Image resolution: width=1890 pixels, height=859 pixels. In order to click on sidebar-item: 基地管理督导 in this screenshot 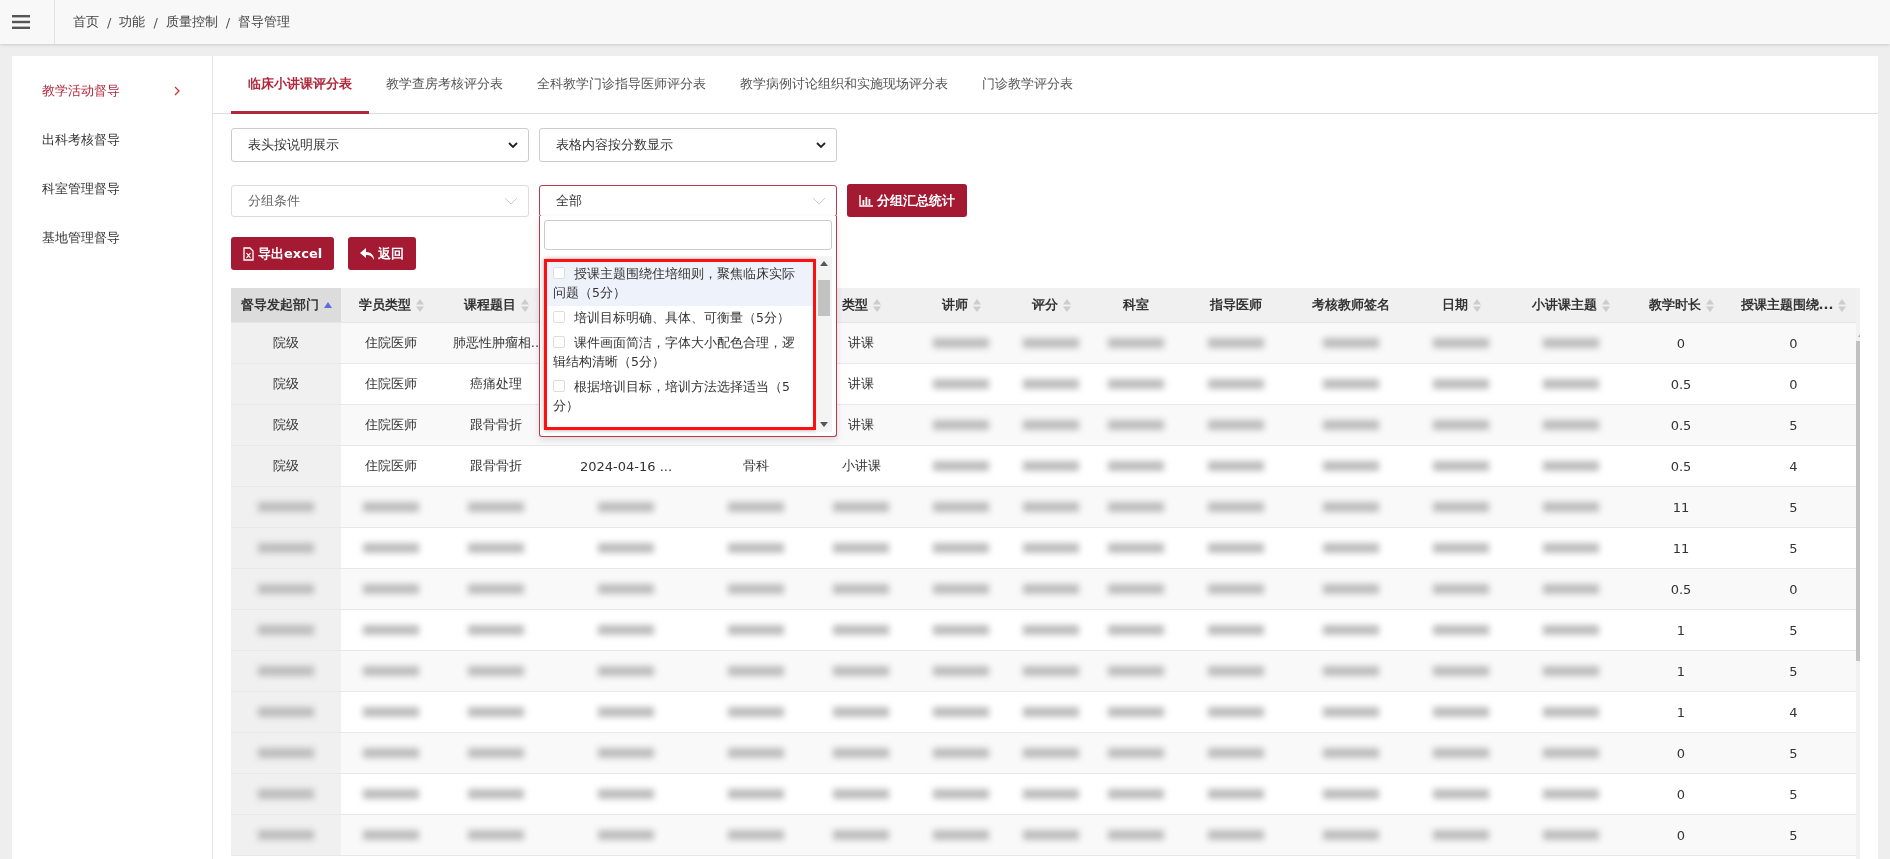, I will do `click(112, 237)`.